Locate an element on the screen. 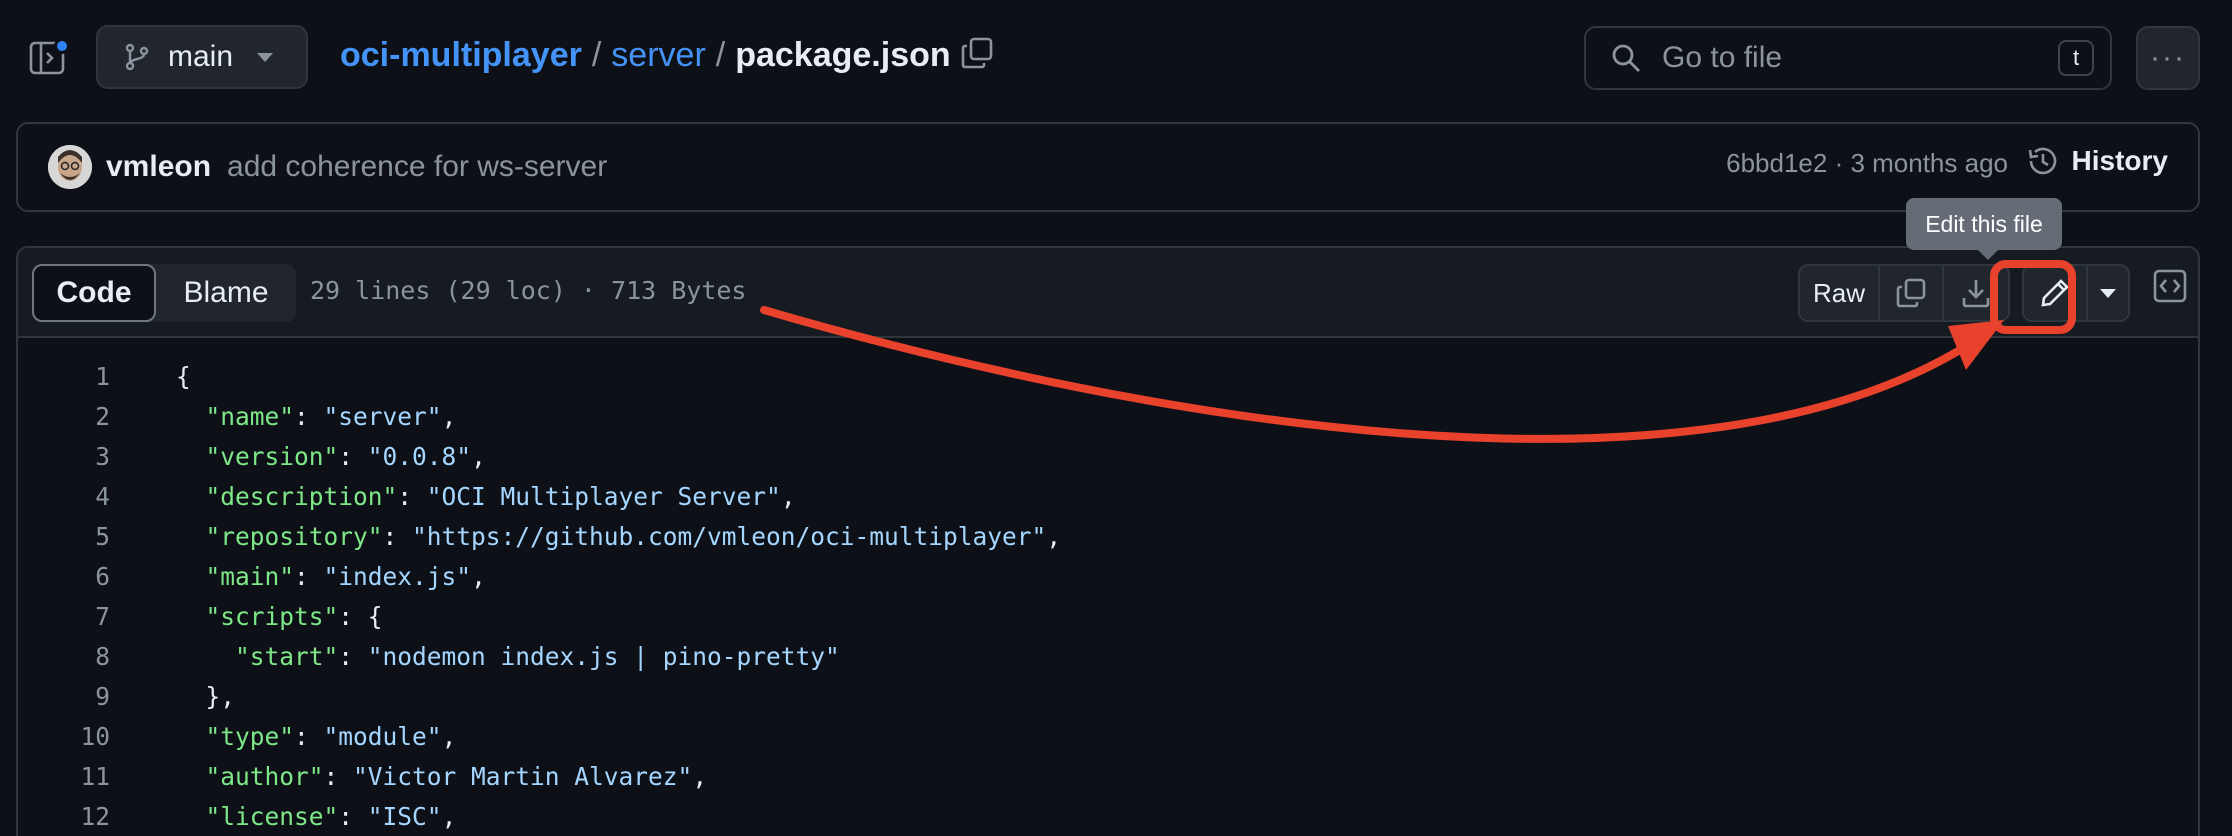  download-button is located at coordinates (1976, 293).